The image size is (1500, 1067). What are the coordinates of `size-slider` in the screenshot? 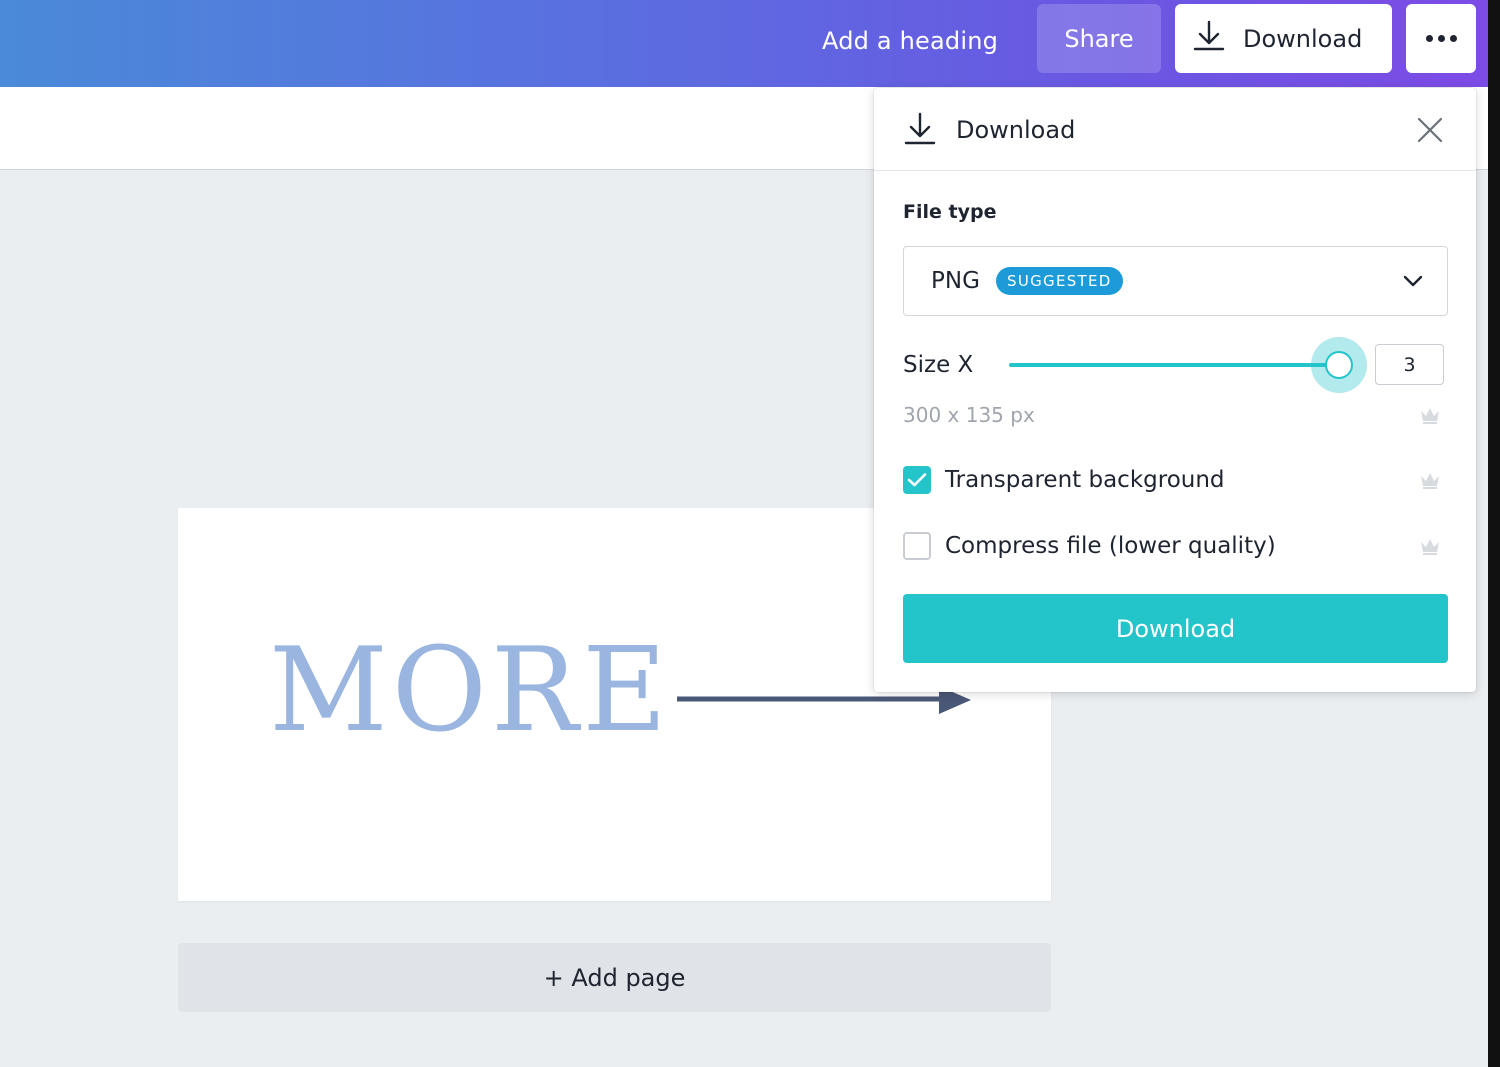 It's located at (1188, 365).